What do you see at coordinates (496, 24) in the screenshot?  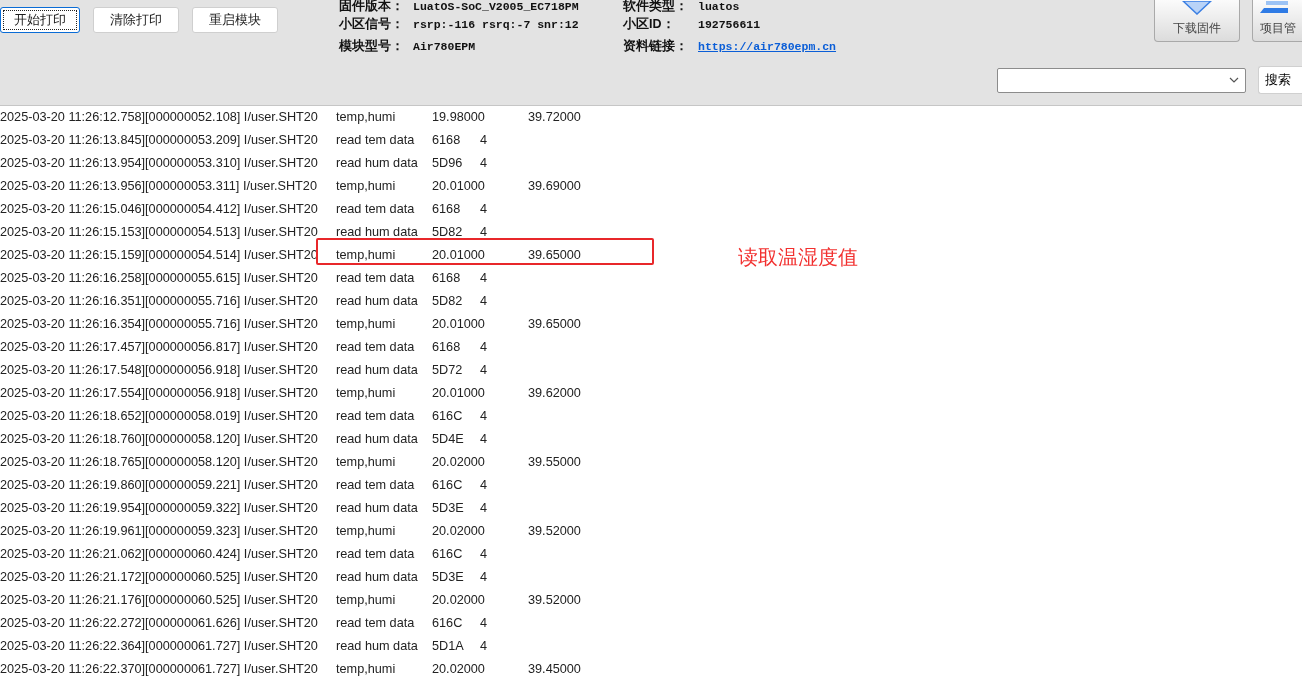 I see `info-value: rsrp:-116 rsrq:-7 snr:12` at bounding box center [496, 24].